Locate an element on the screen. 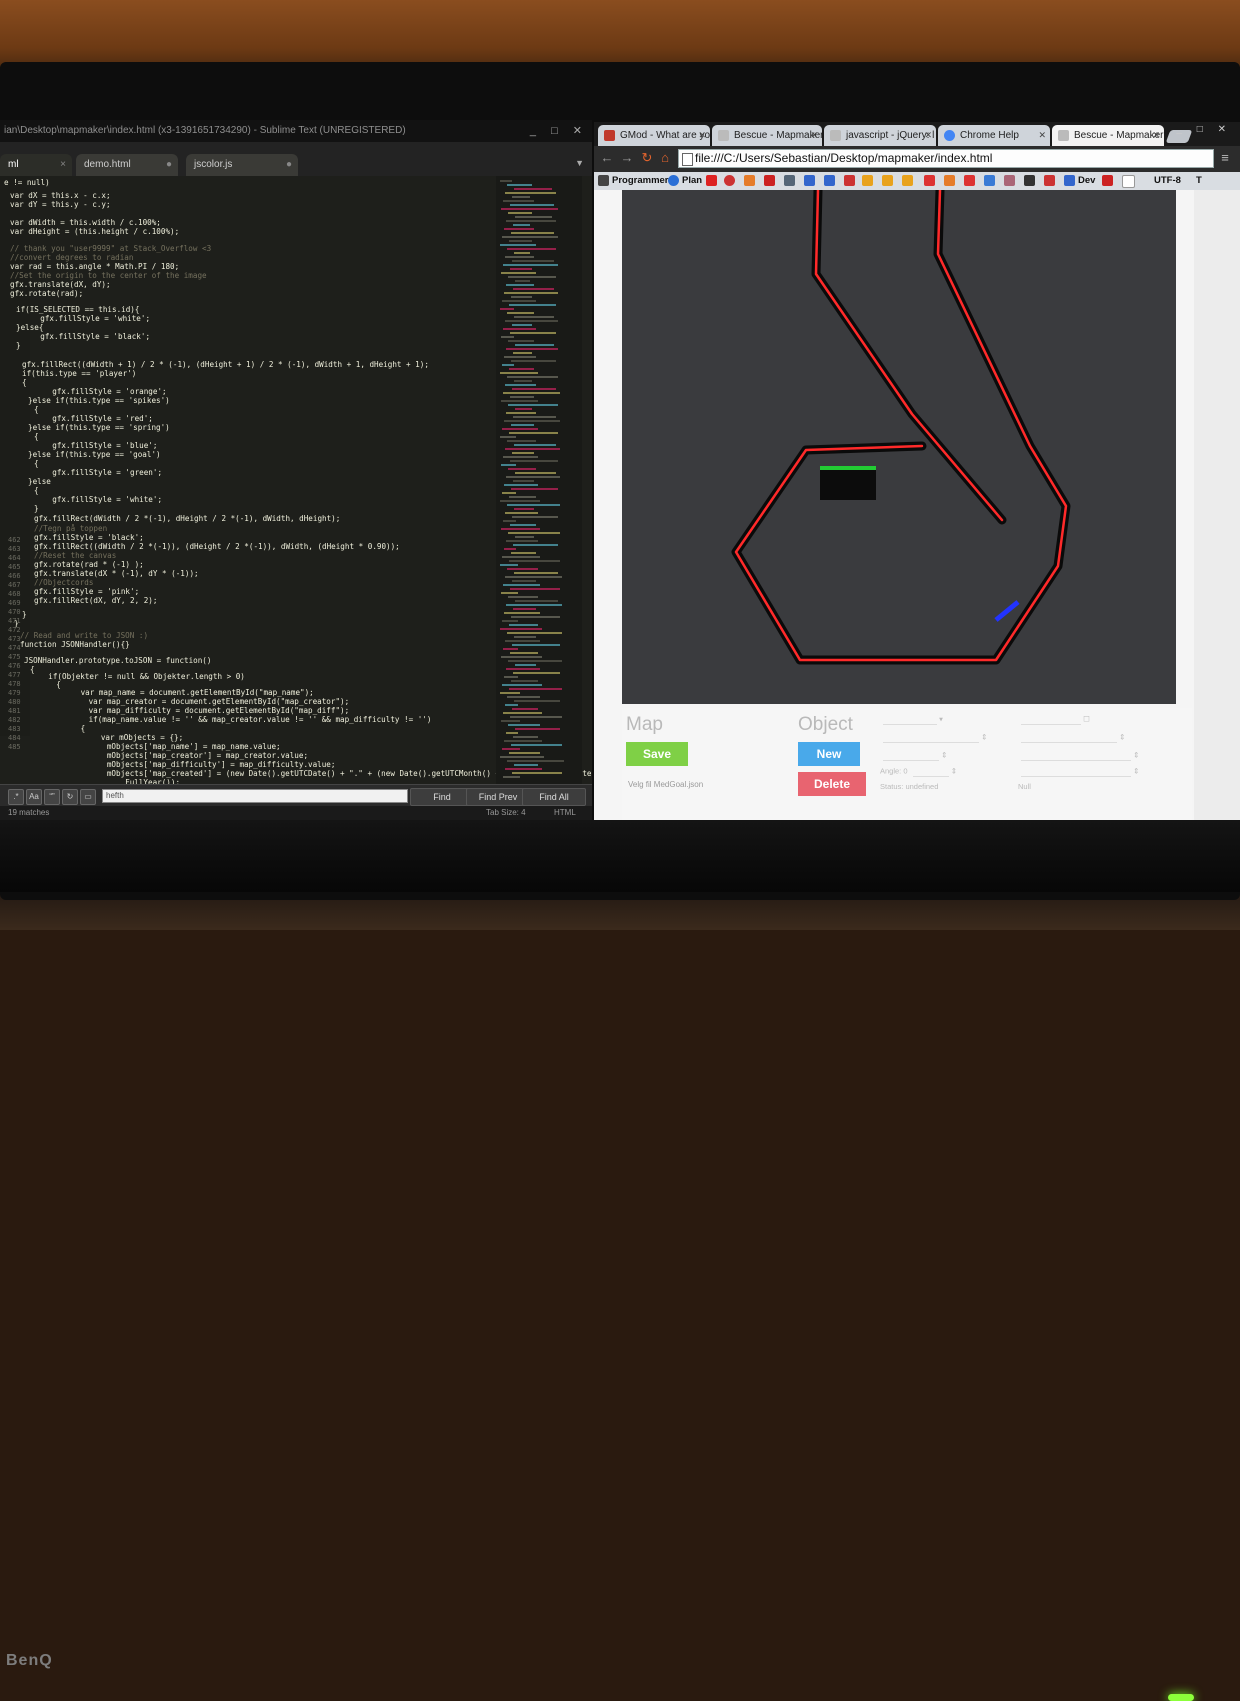  bookmark-plan: Plan is located at coordinates (692, 181).